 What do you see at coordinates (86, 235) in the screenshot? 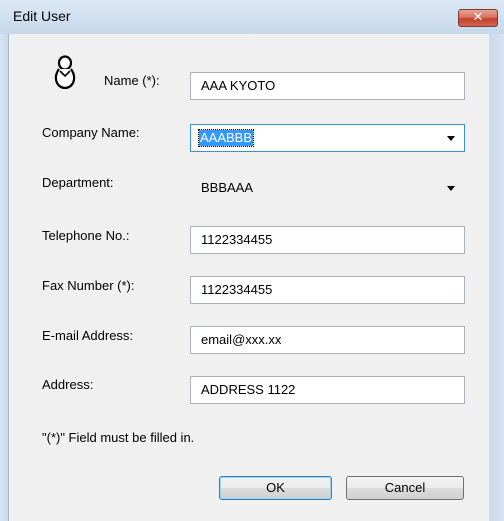
I see `telephone-label: Telephone No.:` at bounding box center [86, 235].